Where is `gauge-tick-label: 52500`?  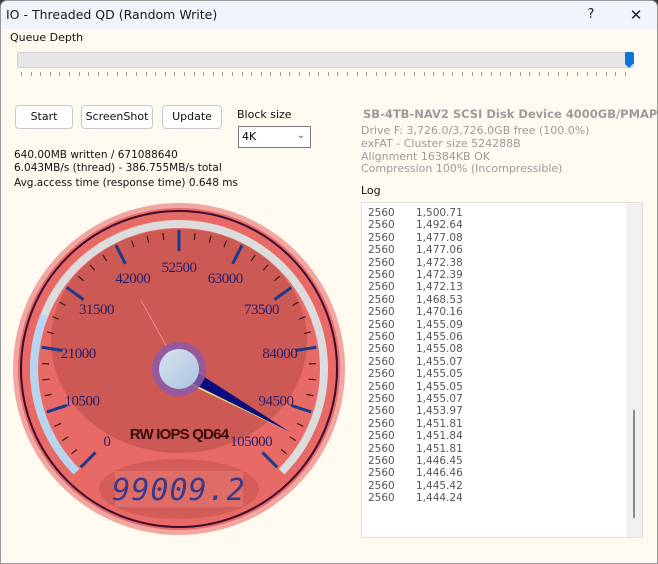
gauge-tick-label: 52500 is located at coordinates (179, 268).